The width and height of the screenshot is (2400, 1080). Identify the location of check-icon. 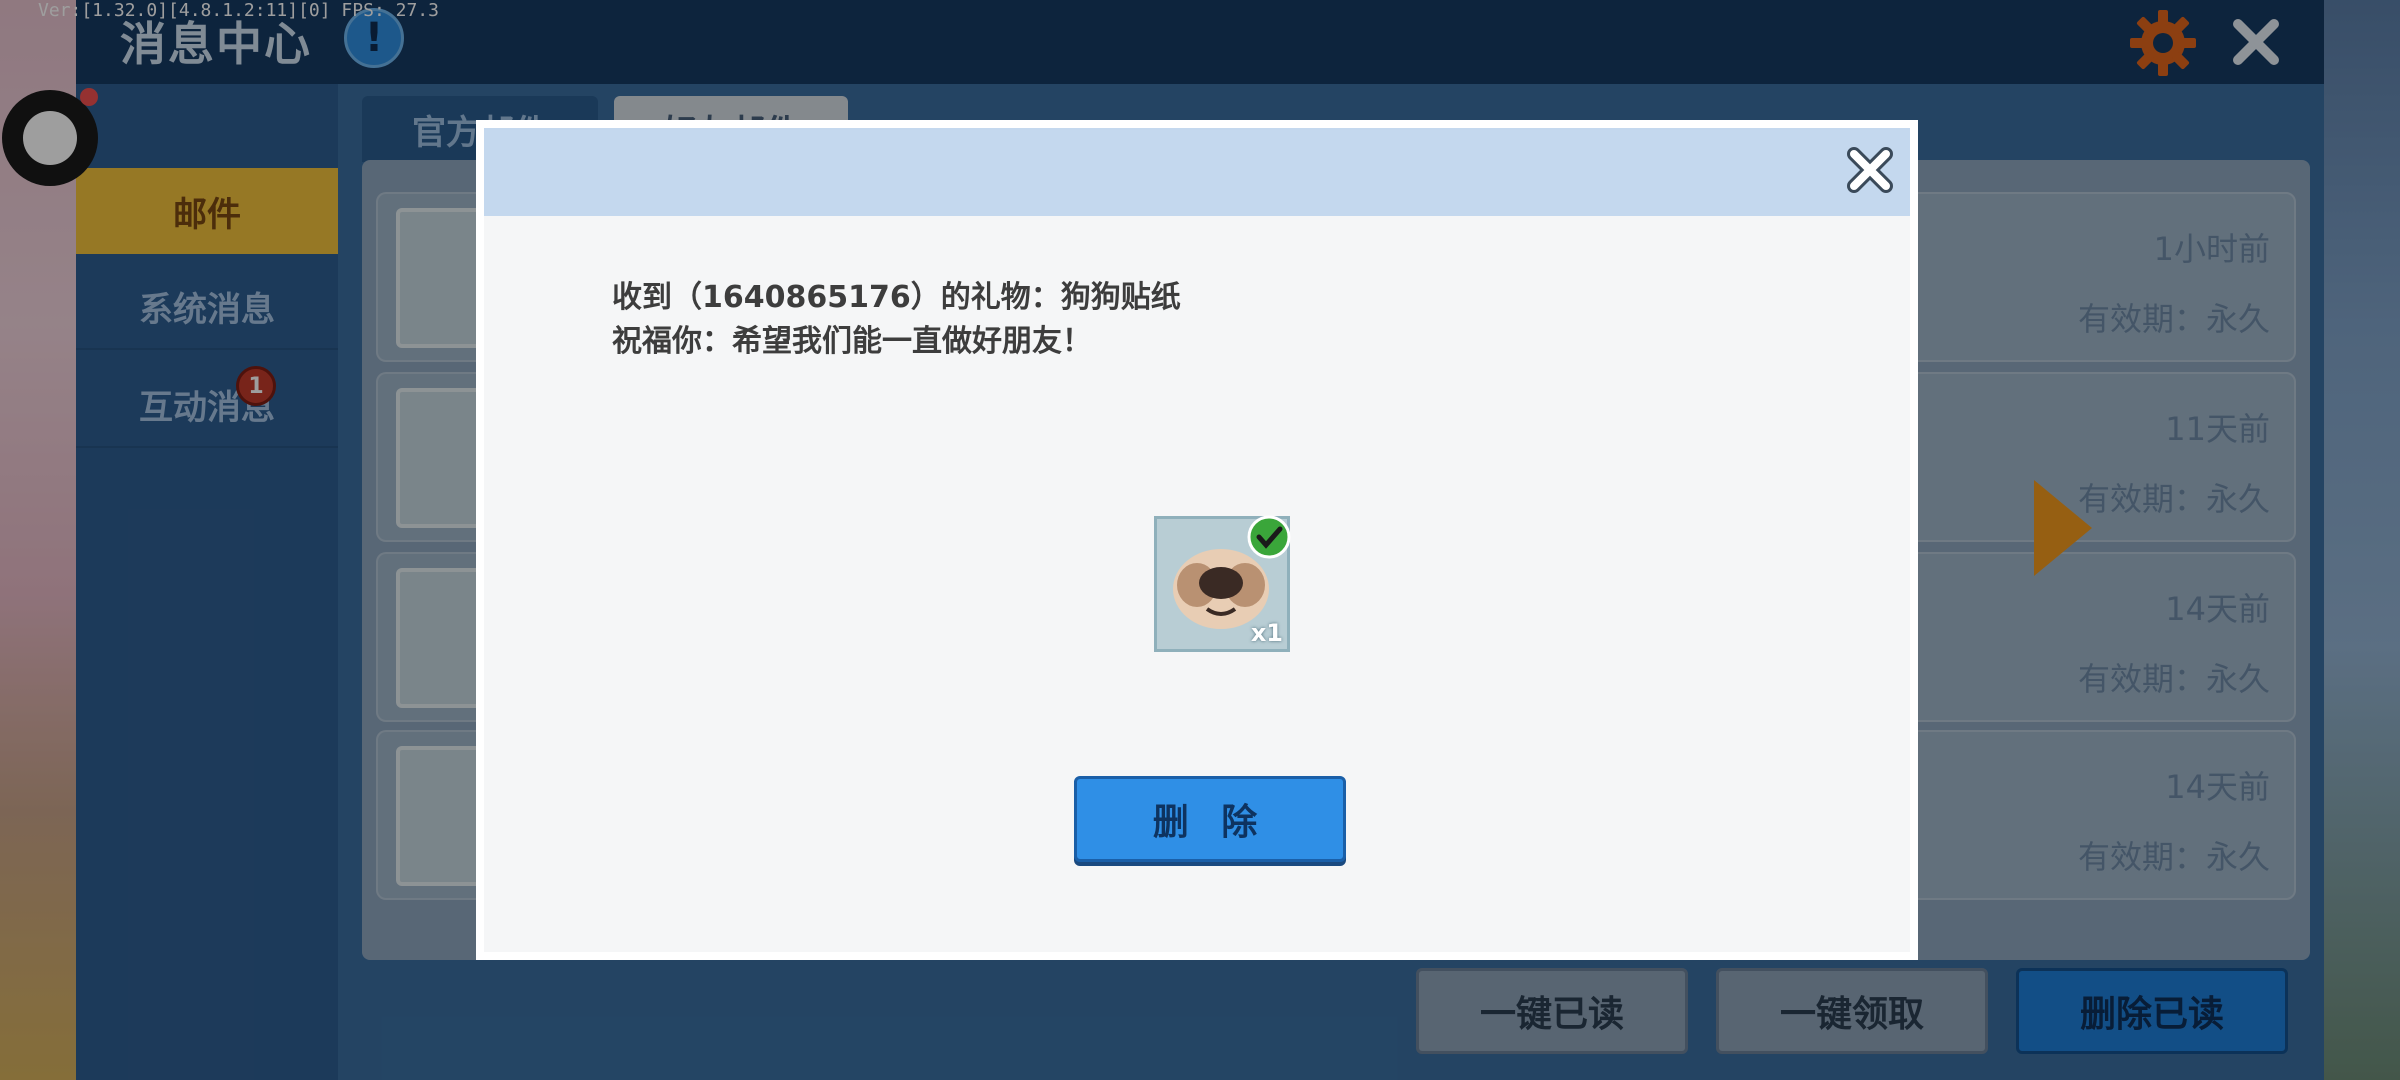
(1269, 537).